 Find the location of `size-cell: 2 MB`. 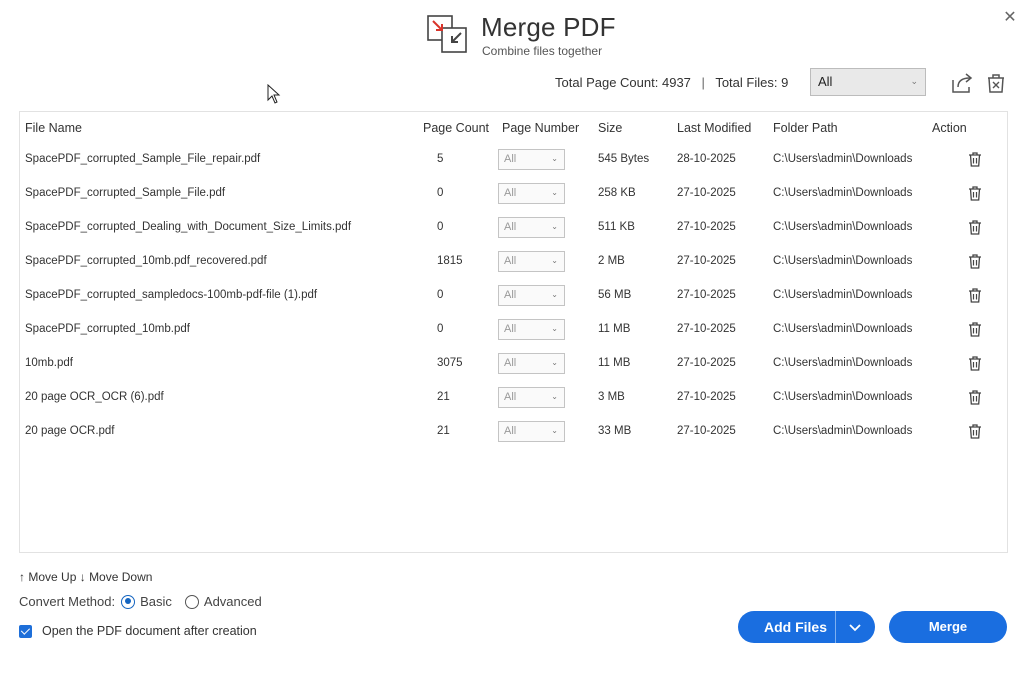

size-cell: 2 MB is located at coordinates (611, 261).